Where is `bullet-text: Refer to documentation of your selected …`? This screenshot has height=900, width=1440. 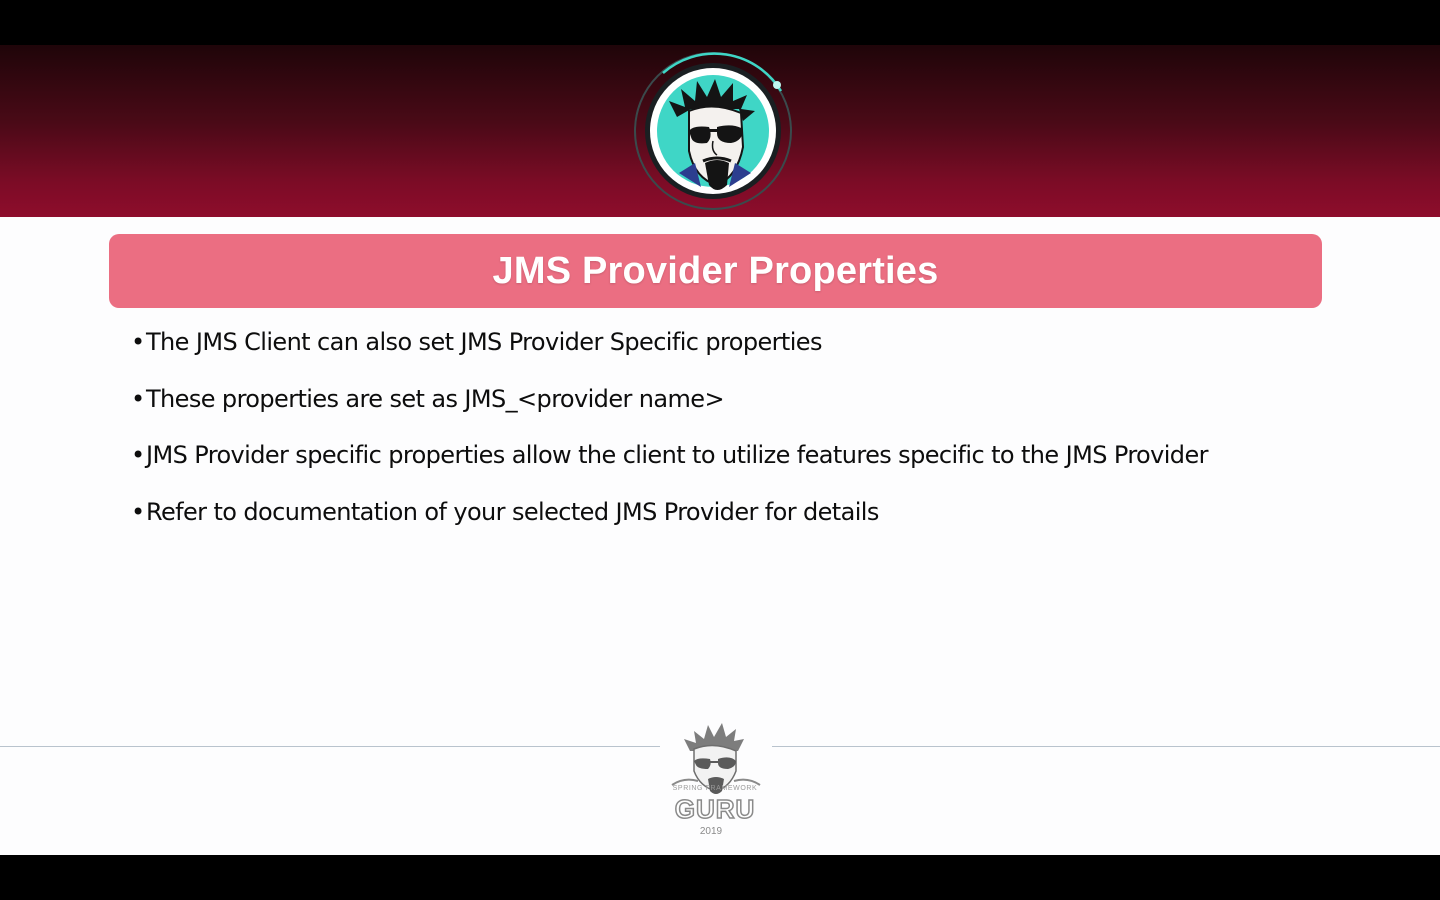
bullet-text: Refer to documentation of your selected … is located at coordinates (512, 511).